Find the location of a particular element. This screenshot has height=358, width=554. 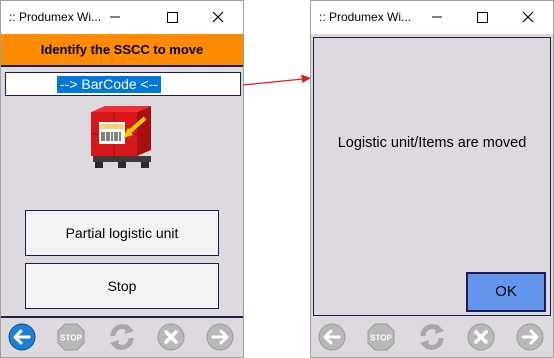

barcode-input-value: --> BarCode <-- is located at coordinates (109, 84).